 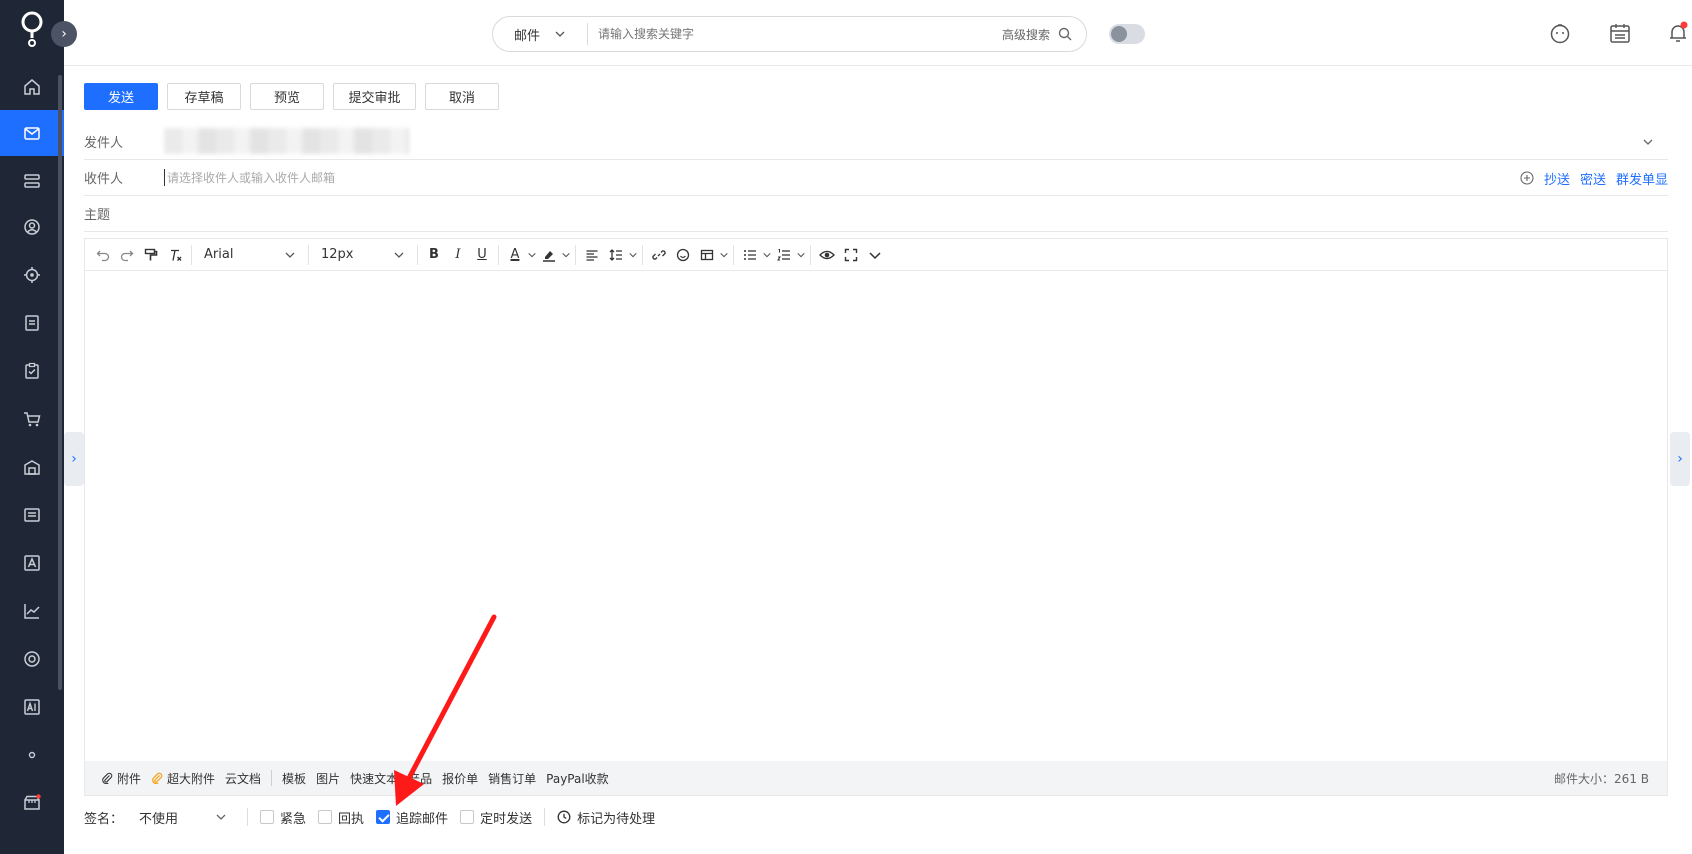 I want to click on large-attachment-button: 超大附件, so click(x=183, y=778).